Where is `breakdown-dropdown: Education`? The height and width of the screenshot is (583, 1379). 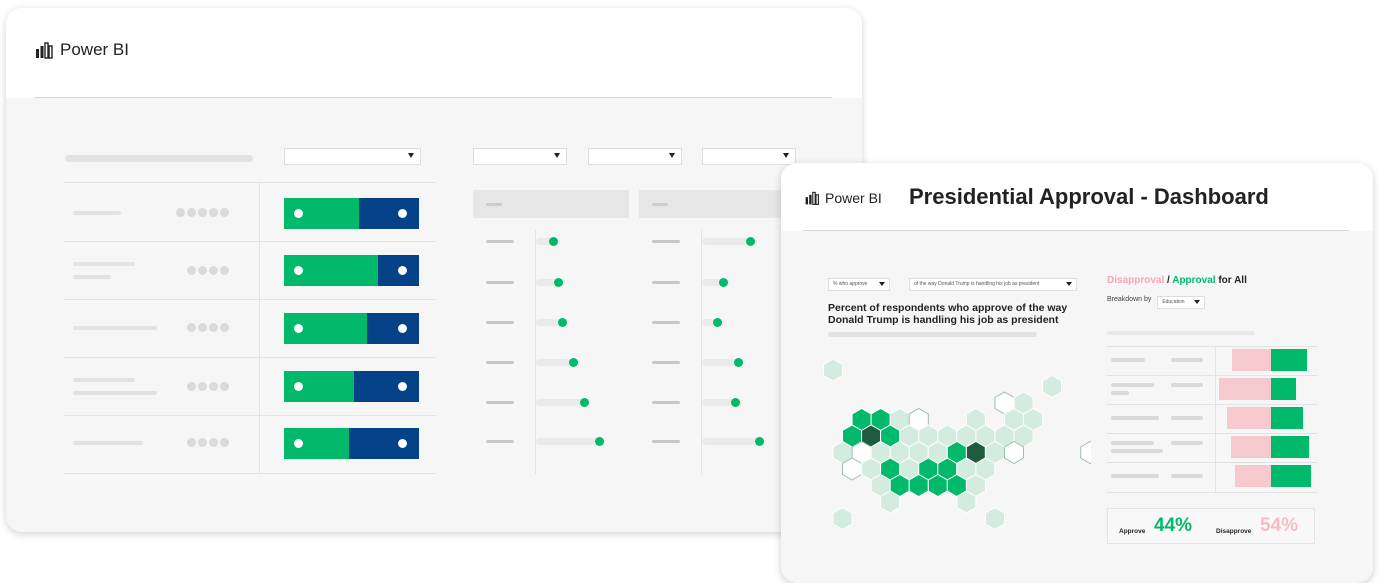 breakdown-dropdown: Education is located at coordinates (1181, 302).